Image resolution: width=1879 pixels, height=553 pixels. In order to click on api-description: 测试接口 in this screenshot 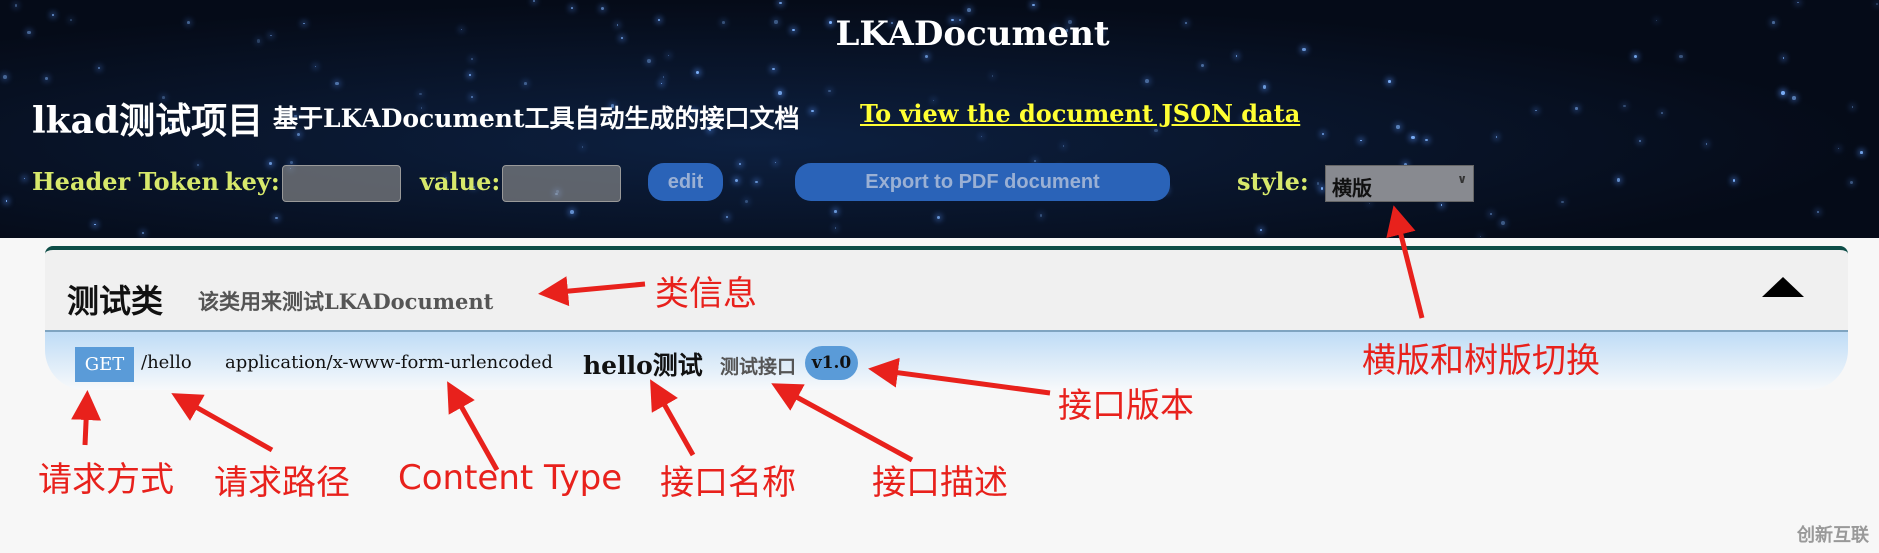, I will do `click(758, 367)`.